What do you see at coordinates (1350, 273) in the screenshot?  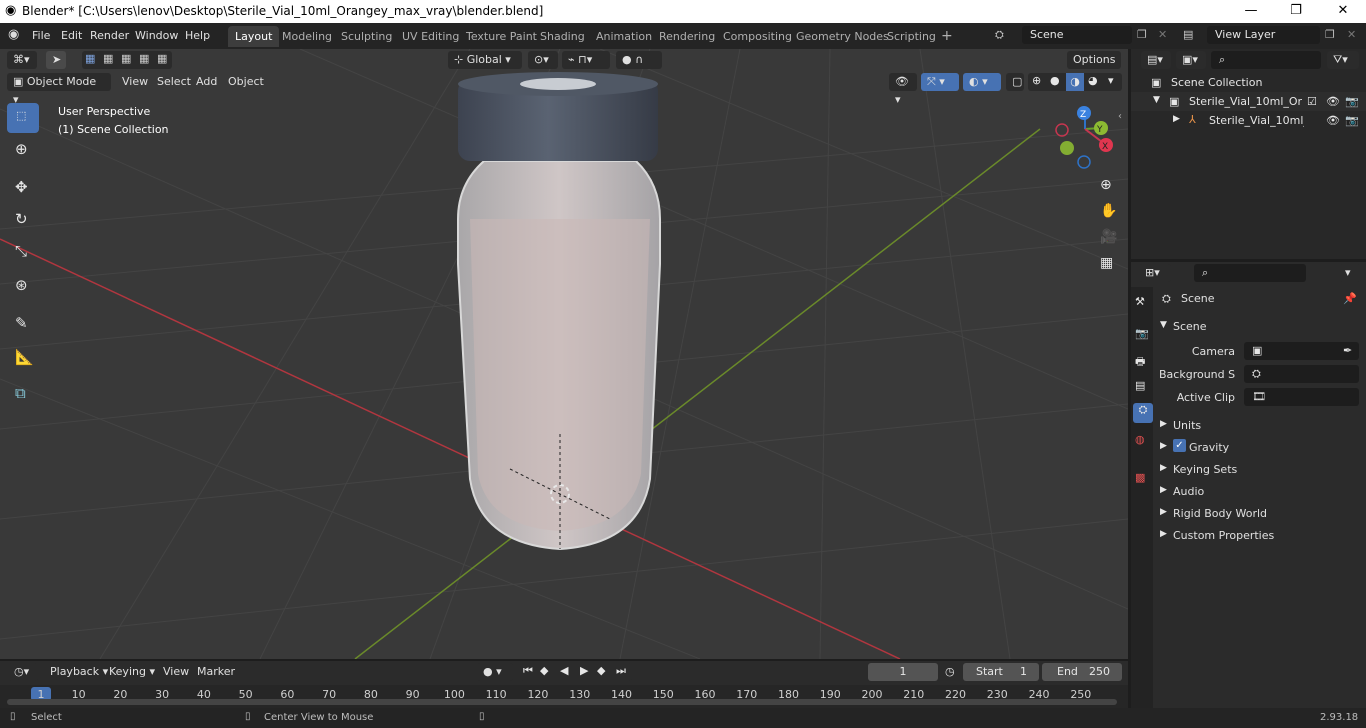 I see `properties-options-dropdown: ▾` at bounding box center [1350, 273].